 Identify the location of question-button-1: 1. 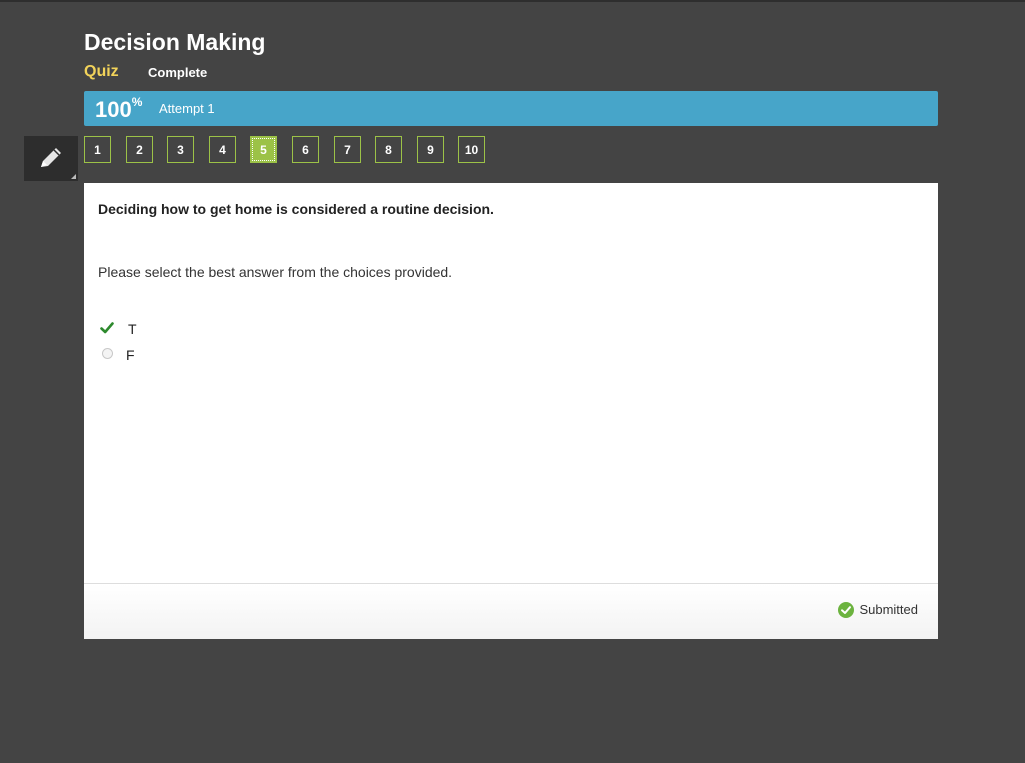
(97, 149).